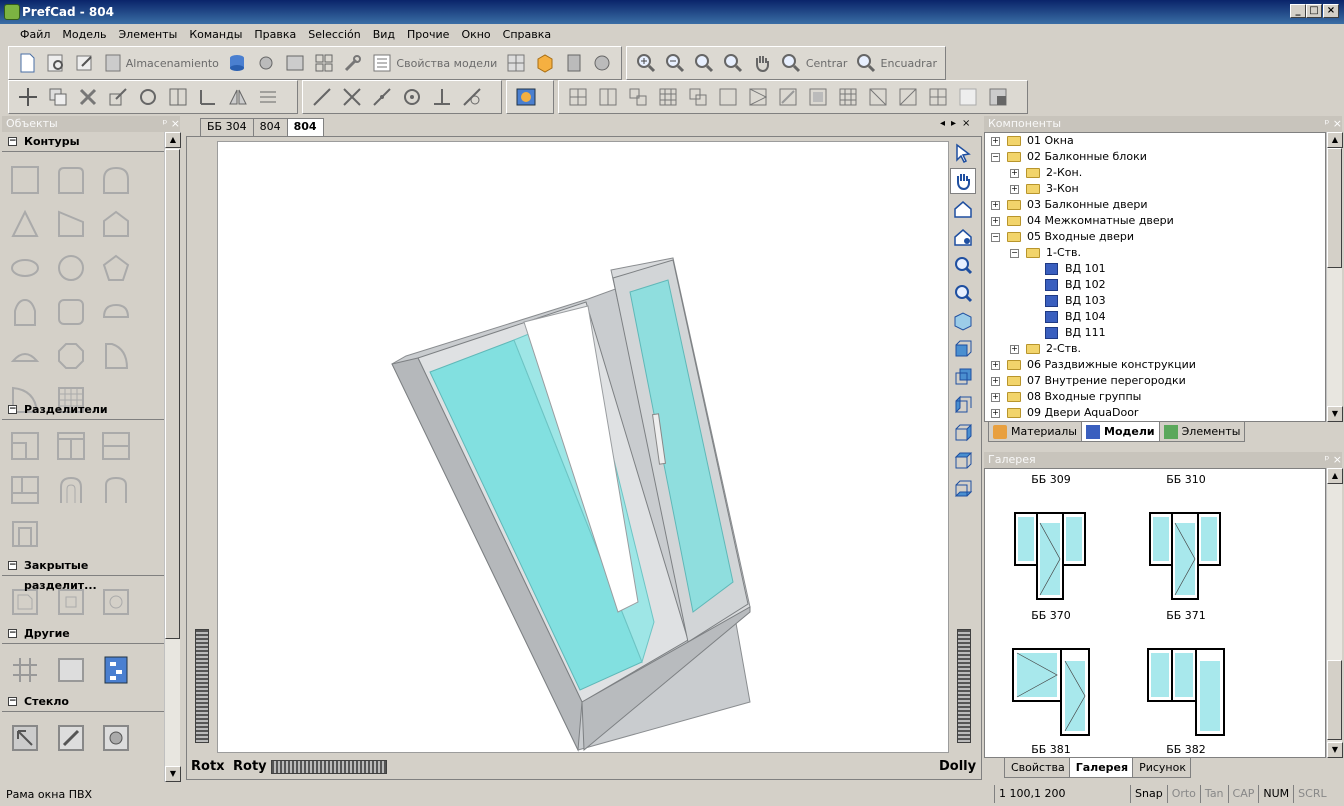  I want to click on tree-item: − 02 Балконные блоки, so click(1155, 157).